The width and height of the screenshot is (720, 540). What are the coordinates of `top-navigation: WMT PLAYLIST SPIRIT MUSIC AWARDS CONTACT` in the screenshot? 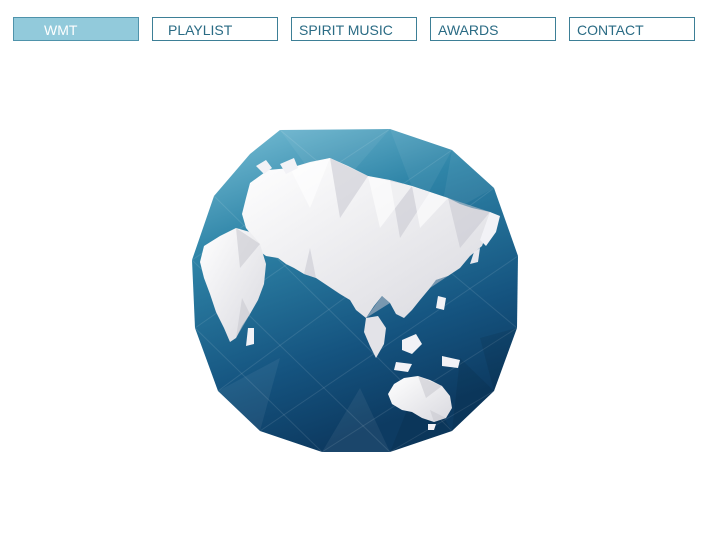 It's located at (355, 30).